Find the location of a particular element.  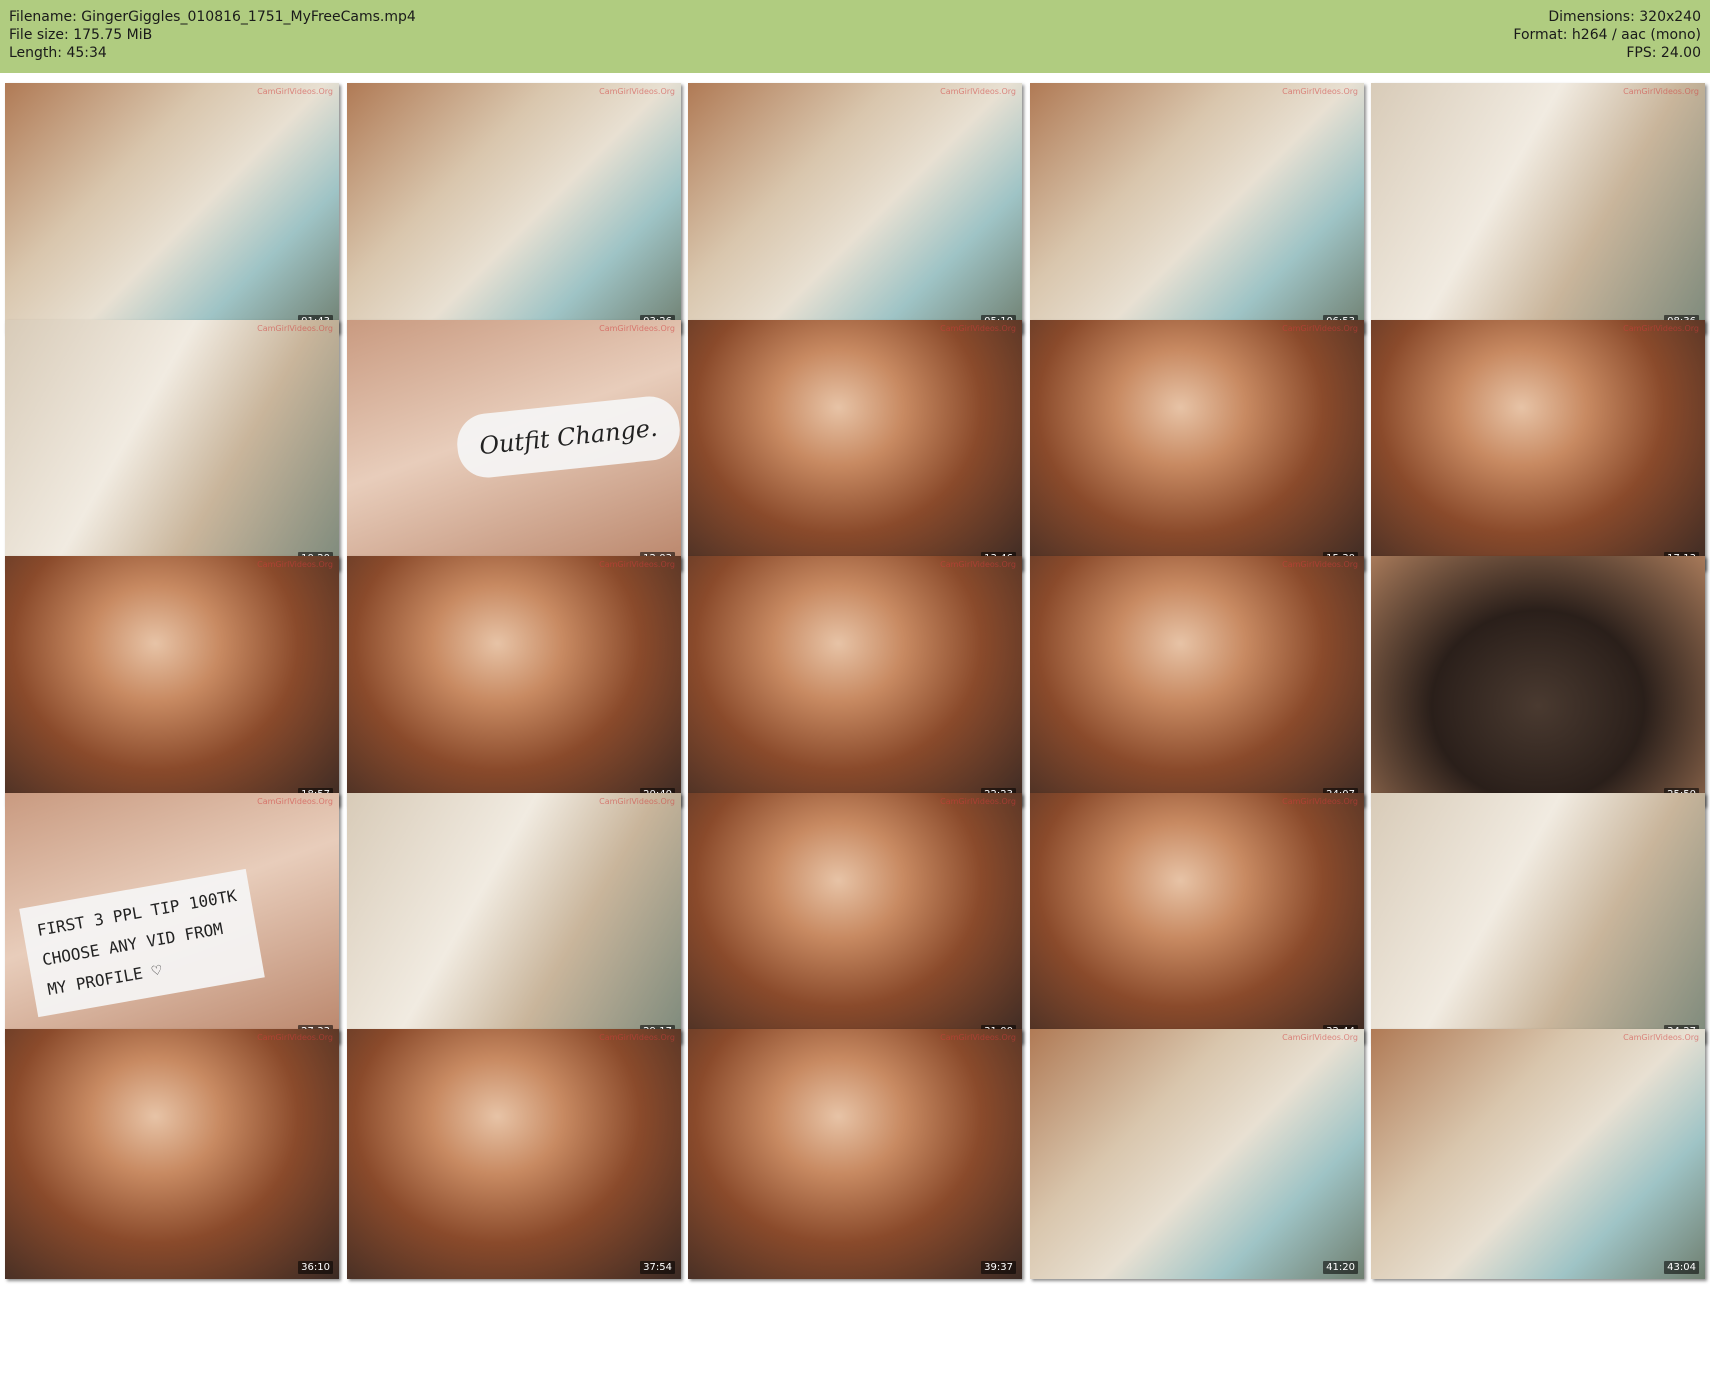

thumbnail: CamGirlVideos.Org10:20 is located at coordinates (172, 445).